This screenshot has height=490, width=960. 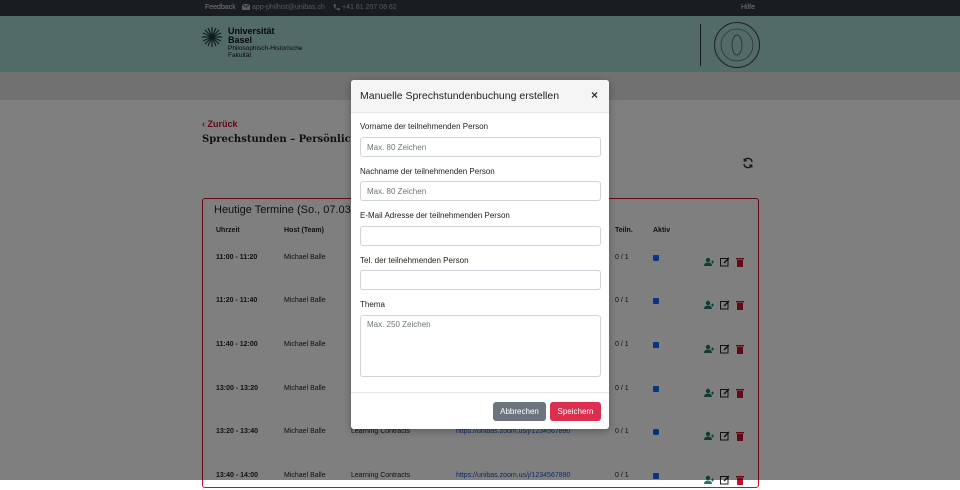 I want to click on phone-label: Tel. der teilnehmenden Person, so click(x=414, y=260).